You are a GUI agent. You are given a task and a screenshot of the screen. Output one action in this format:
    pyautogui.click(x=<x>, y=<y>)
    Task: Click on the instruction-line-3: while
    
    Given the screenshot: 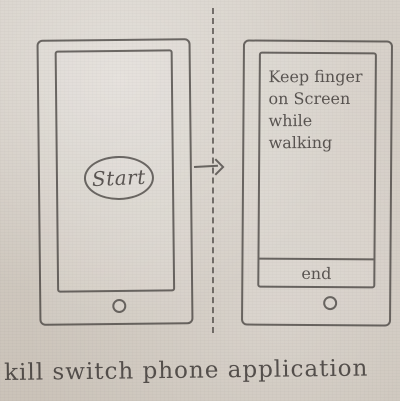 What is the action you would take?
    pyautogui.click(x=290, y=121)
    